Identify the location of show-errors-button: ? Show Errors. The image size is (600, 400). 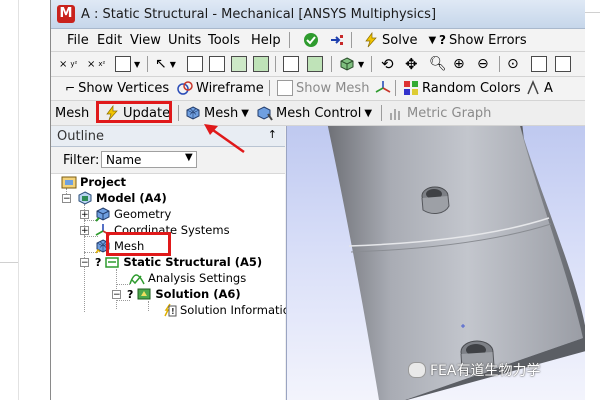
(483, 40).